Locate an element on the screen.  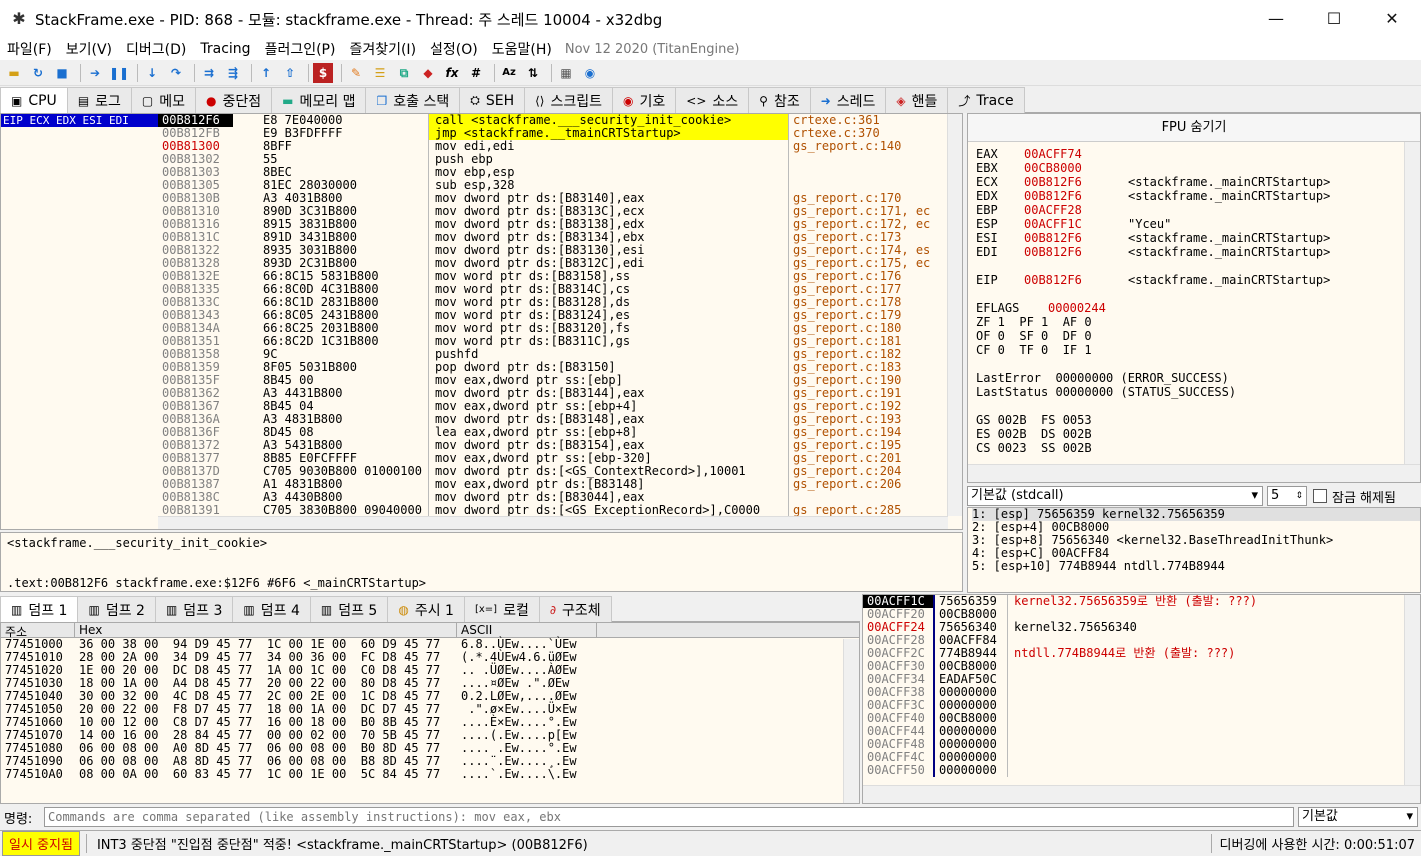
strings-icon: Az is located at coordinates (509, 73).